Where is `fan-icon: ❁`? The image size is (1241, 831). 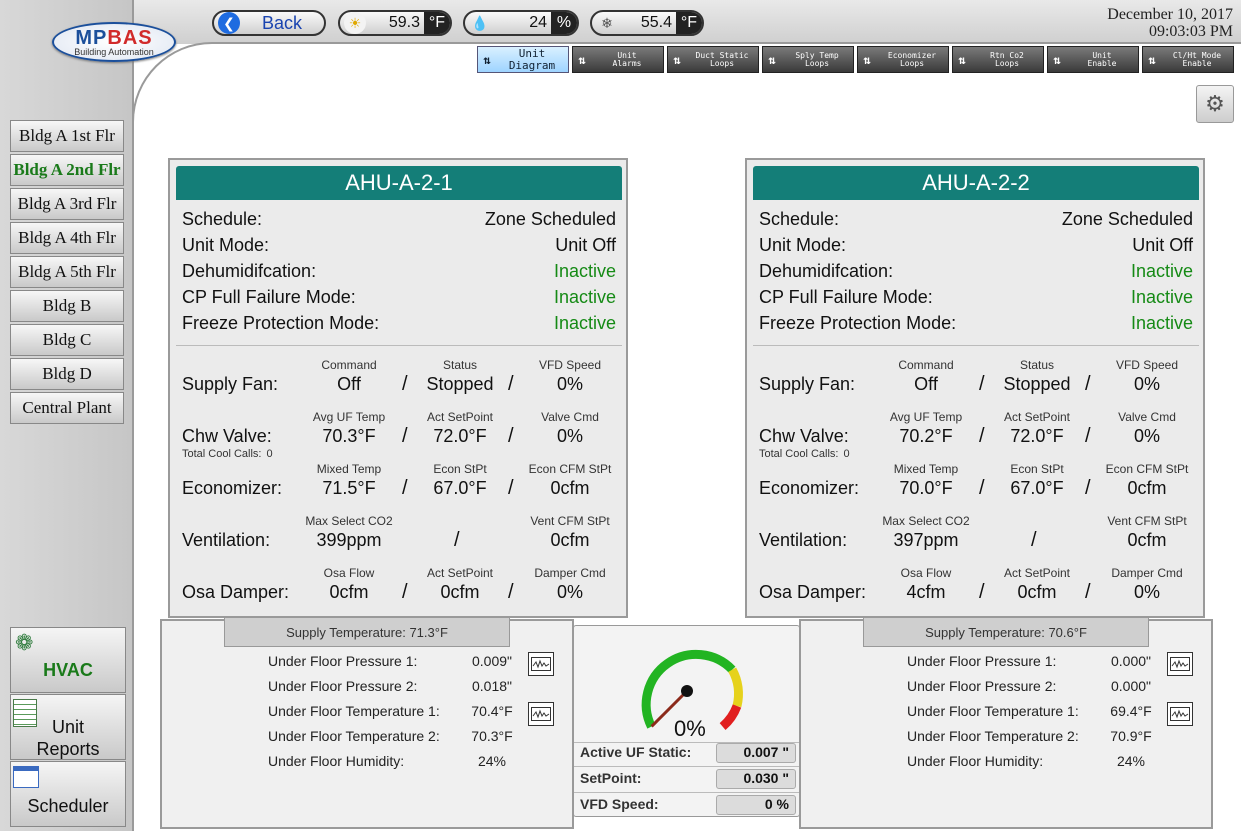 fan-icon: ❁ is located at coordinates (24, 642).